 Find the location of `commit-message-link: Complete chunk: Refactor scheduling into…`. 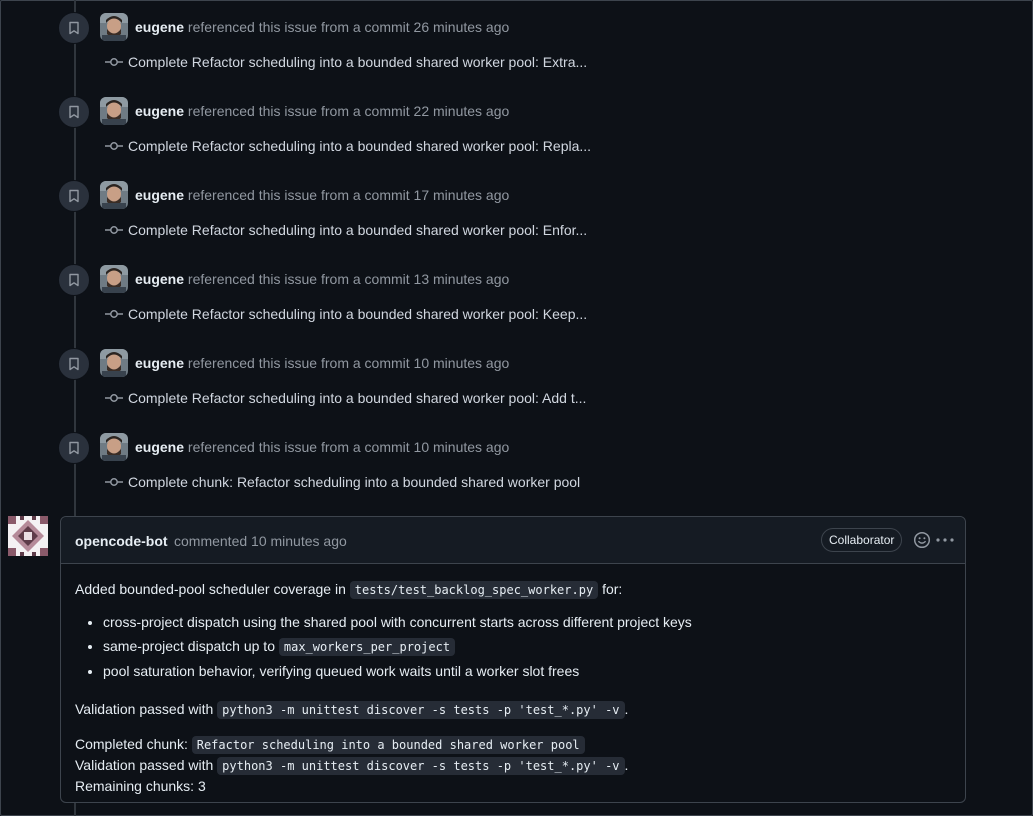

commit-message-link: Complete chunk: Refactor scheduling into… is located at coordinates (354, 482).